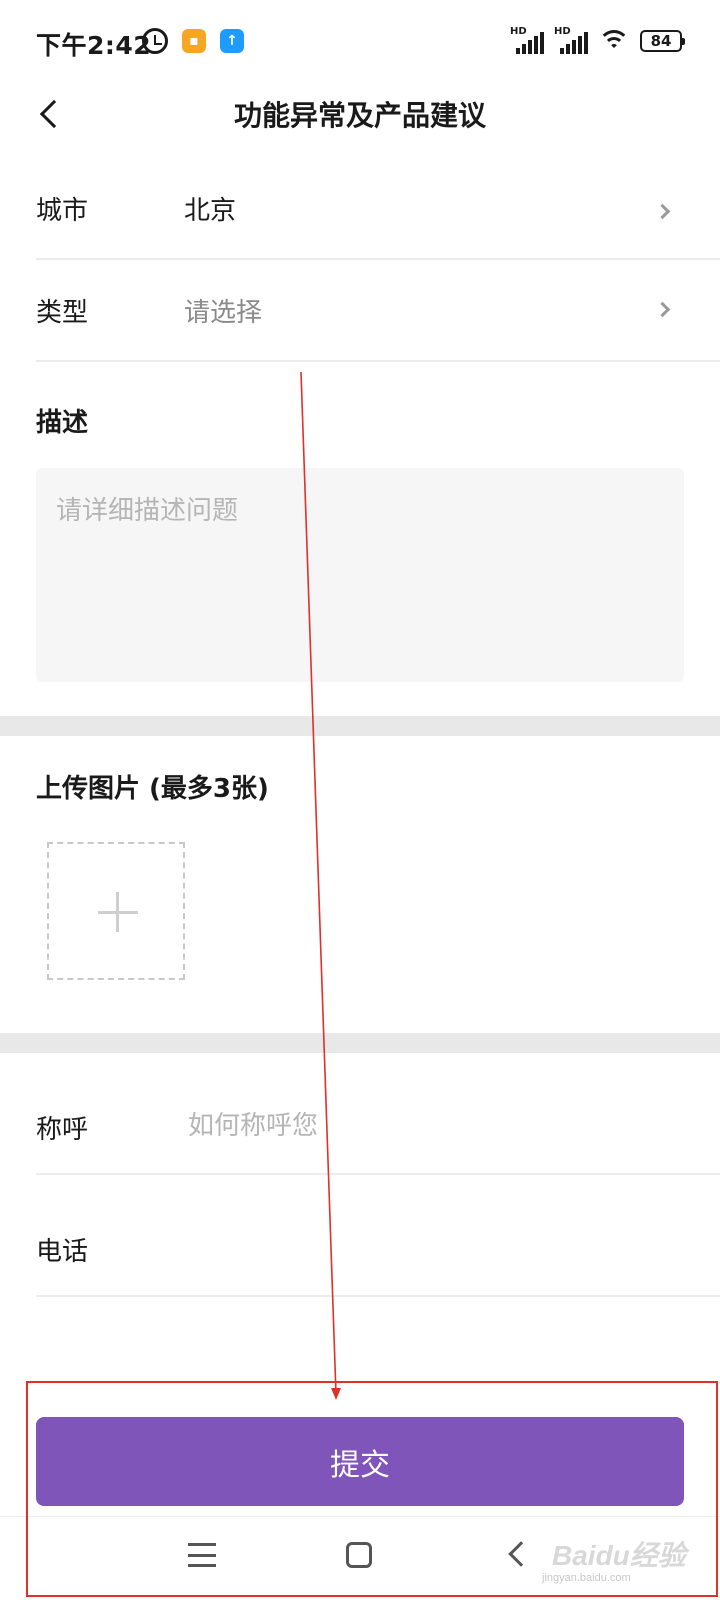 This screenshot has width=720, height=1600. Describe the element at coordinates (428, 1126) in the screenshot. I see `name-input` at that location.